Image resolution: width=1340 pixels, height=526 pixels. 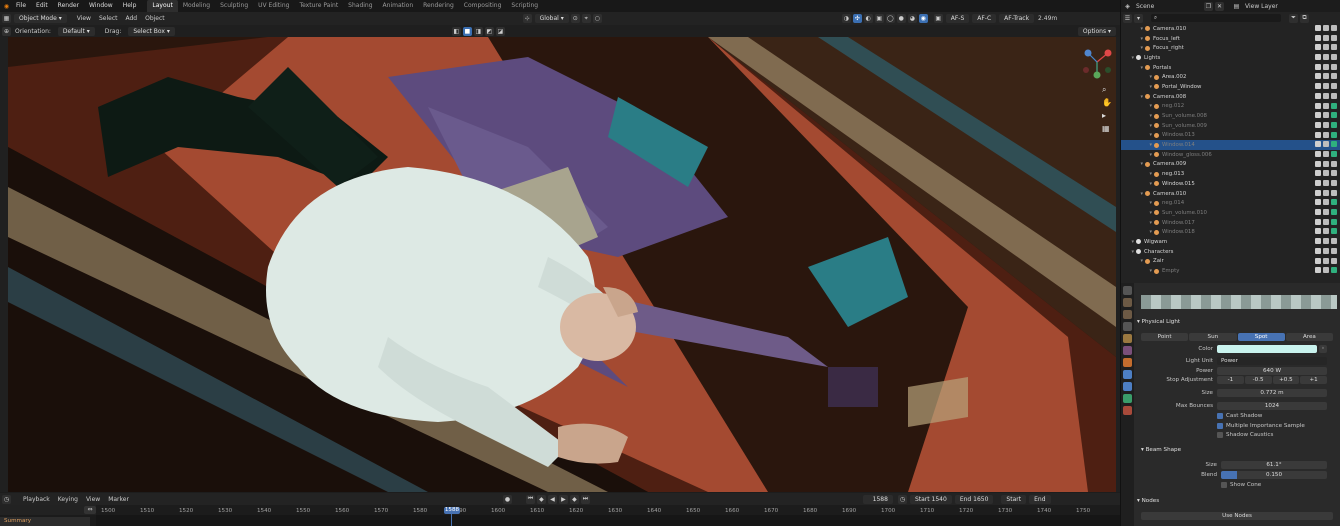 What do you see at coordinates (1230, 380) in the screenshot?
I see `stop-minus-1-button: -1` at bounding box center [1230, 380].